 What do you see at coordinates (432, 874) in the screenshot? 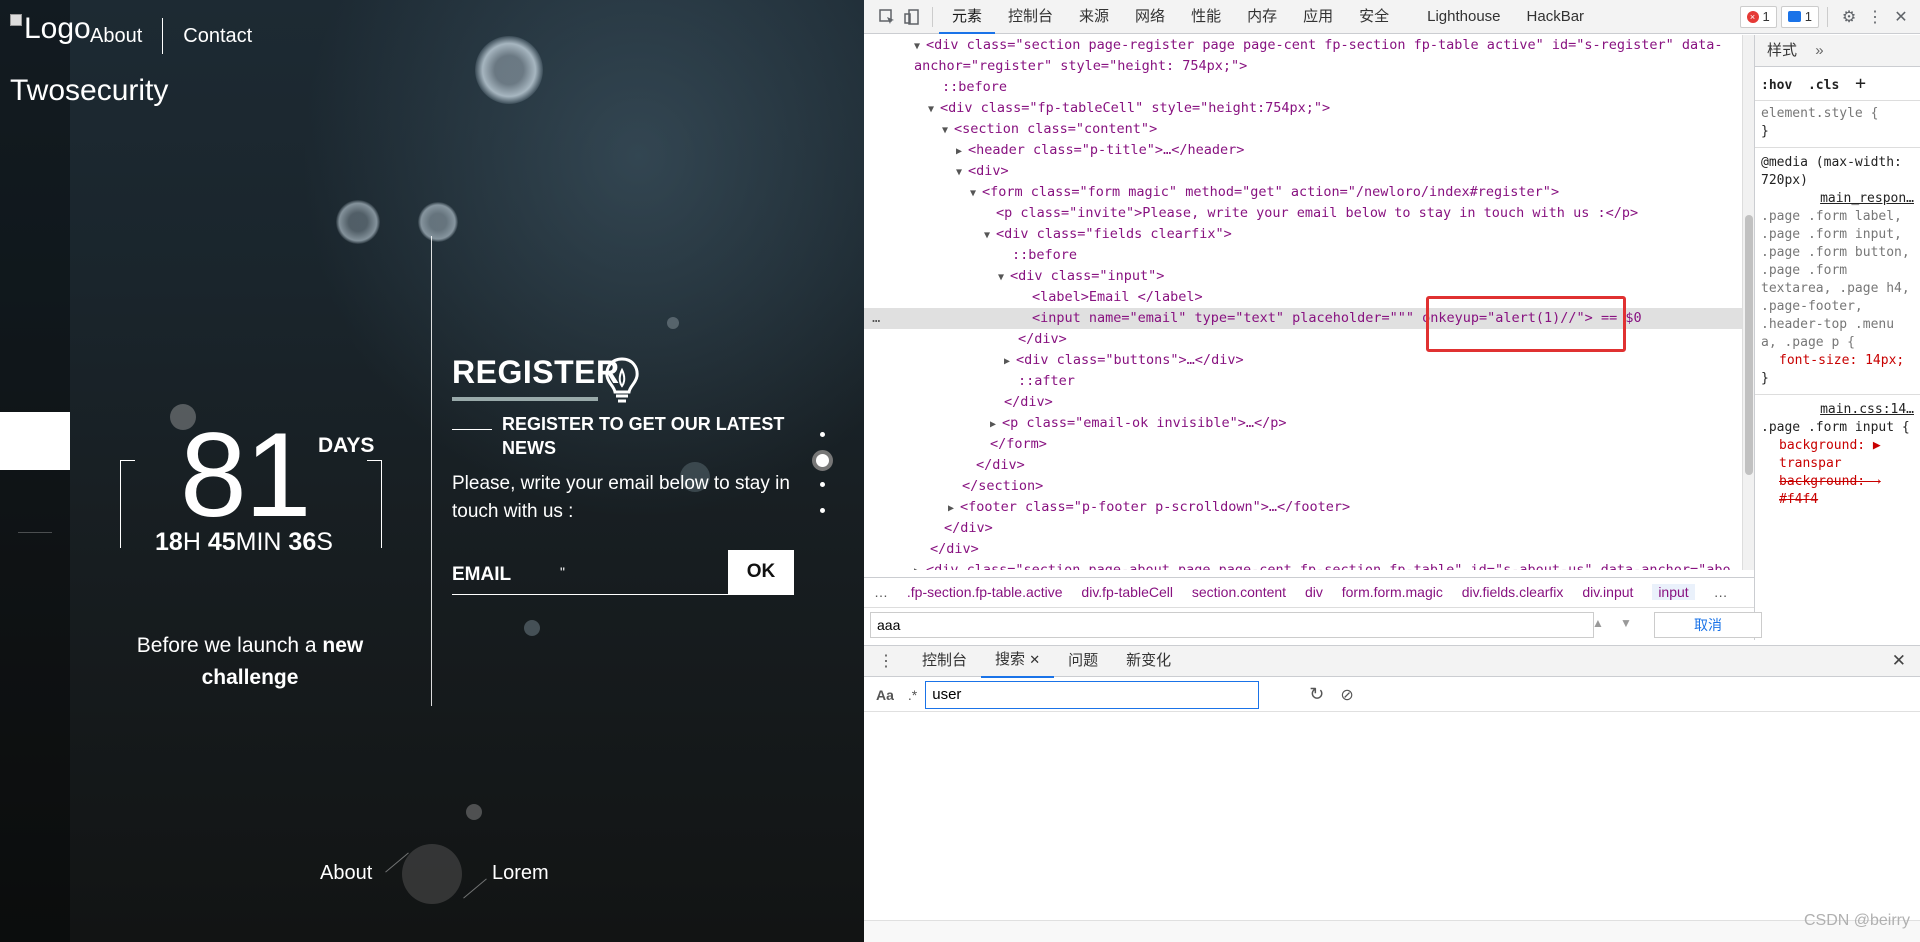
I see `scroll-down-circle` at bounding box center [432, 874].